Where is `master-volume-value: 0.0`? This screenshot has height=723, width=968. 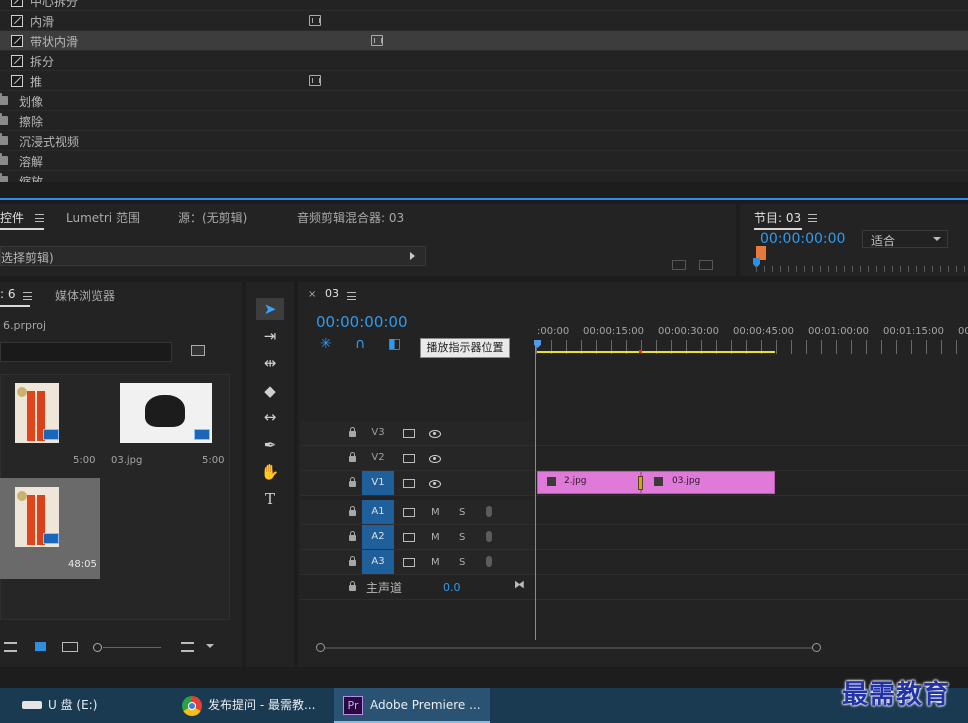 master-volume-value: 0.0 is located at coordinates (452, 587).